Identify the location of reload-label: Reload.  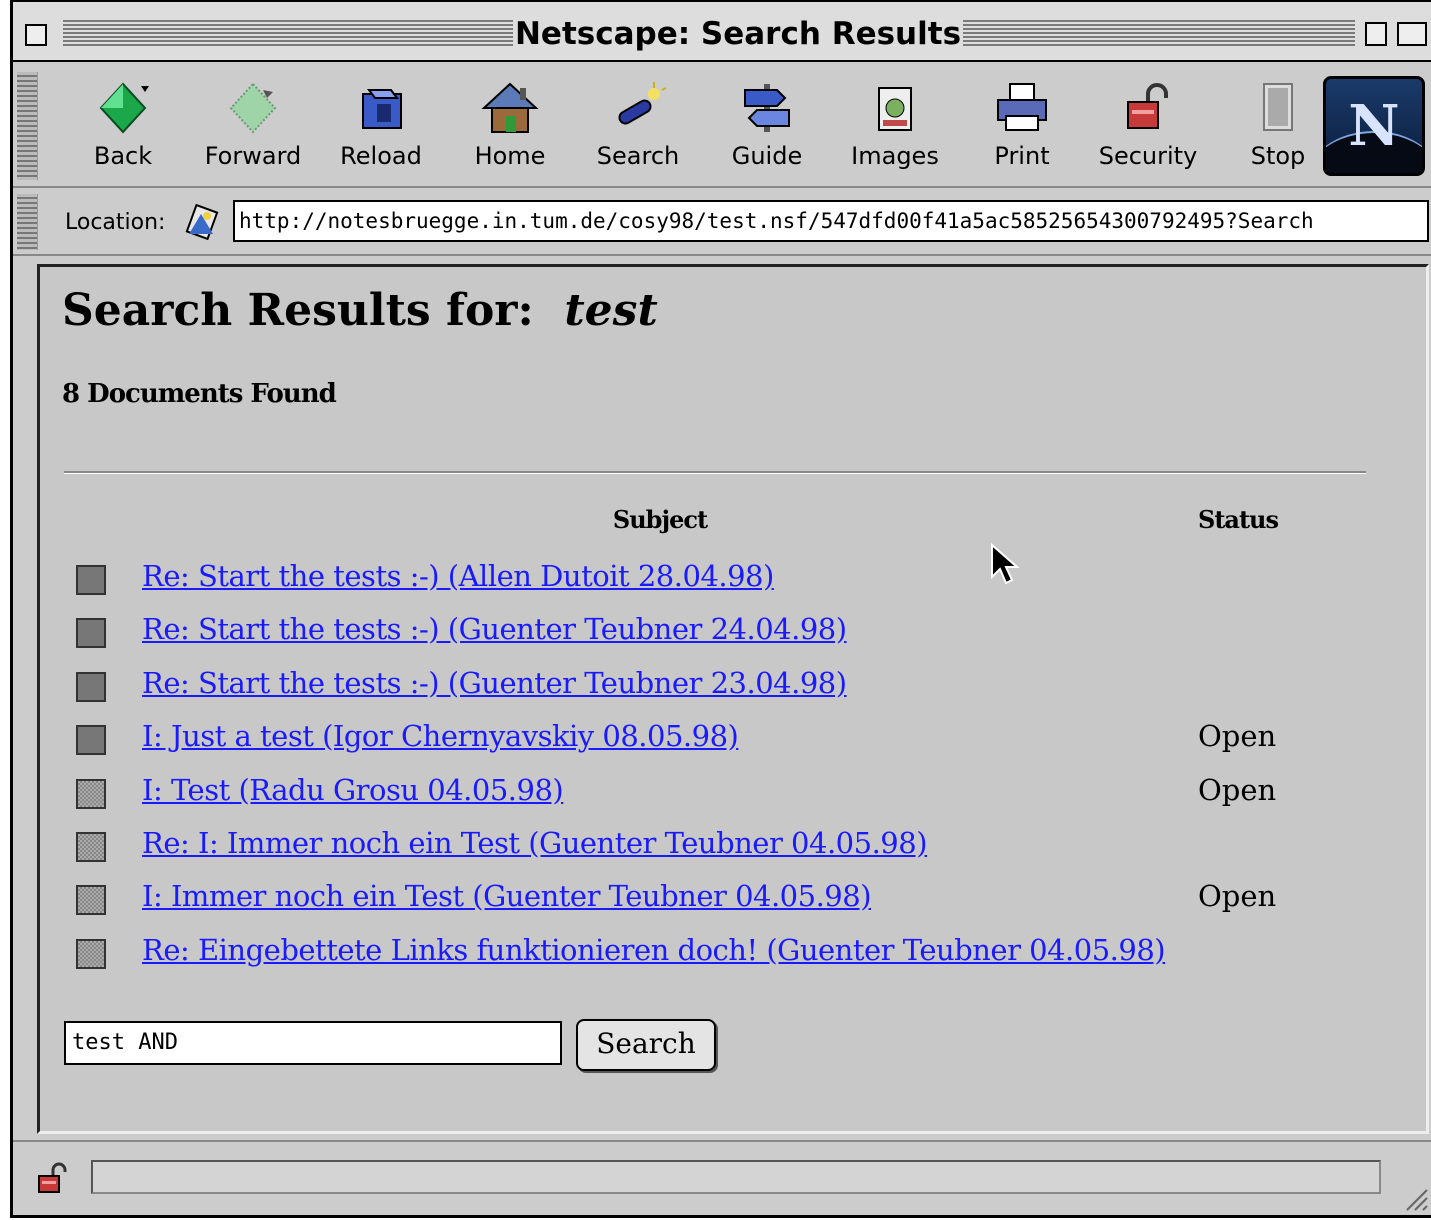
(381, 156).